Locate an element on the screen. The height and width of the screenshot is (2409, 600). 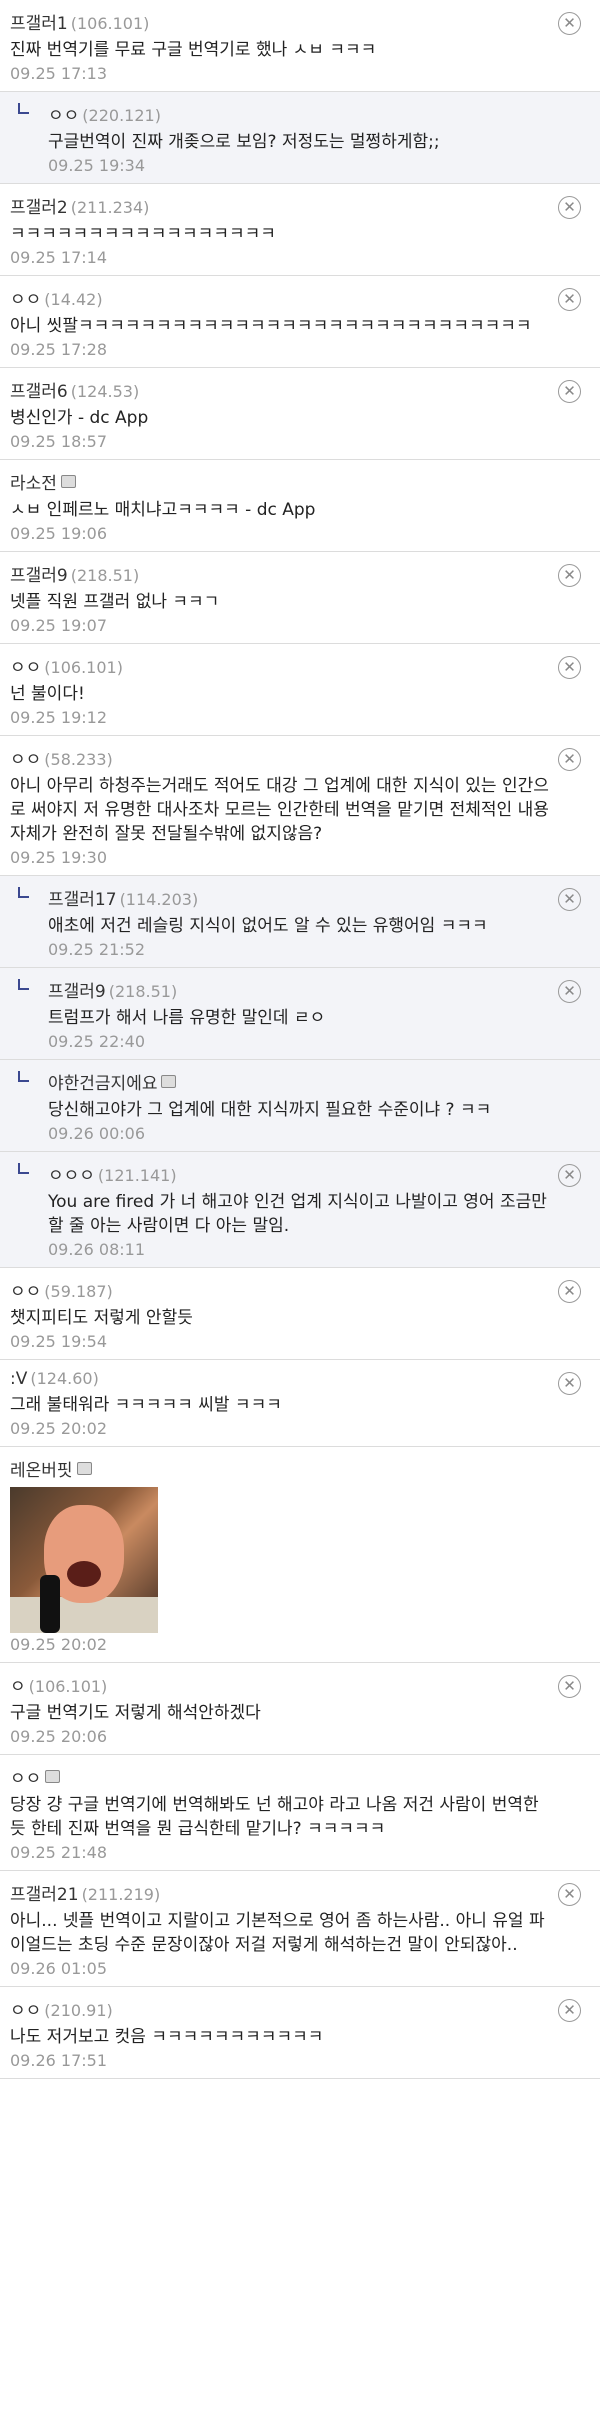
comment-ip: (59.187) is located at coordinates (78, 1291).